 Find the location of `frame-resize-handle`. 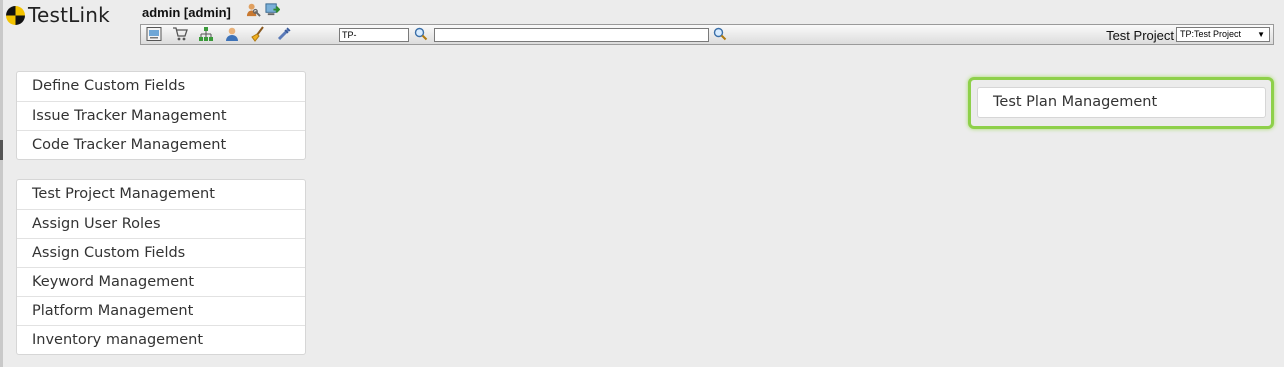

frame-resize-handle is located at coordinates (1, 150).